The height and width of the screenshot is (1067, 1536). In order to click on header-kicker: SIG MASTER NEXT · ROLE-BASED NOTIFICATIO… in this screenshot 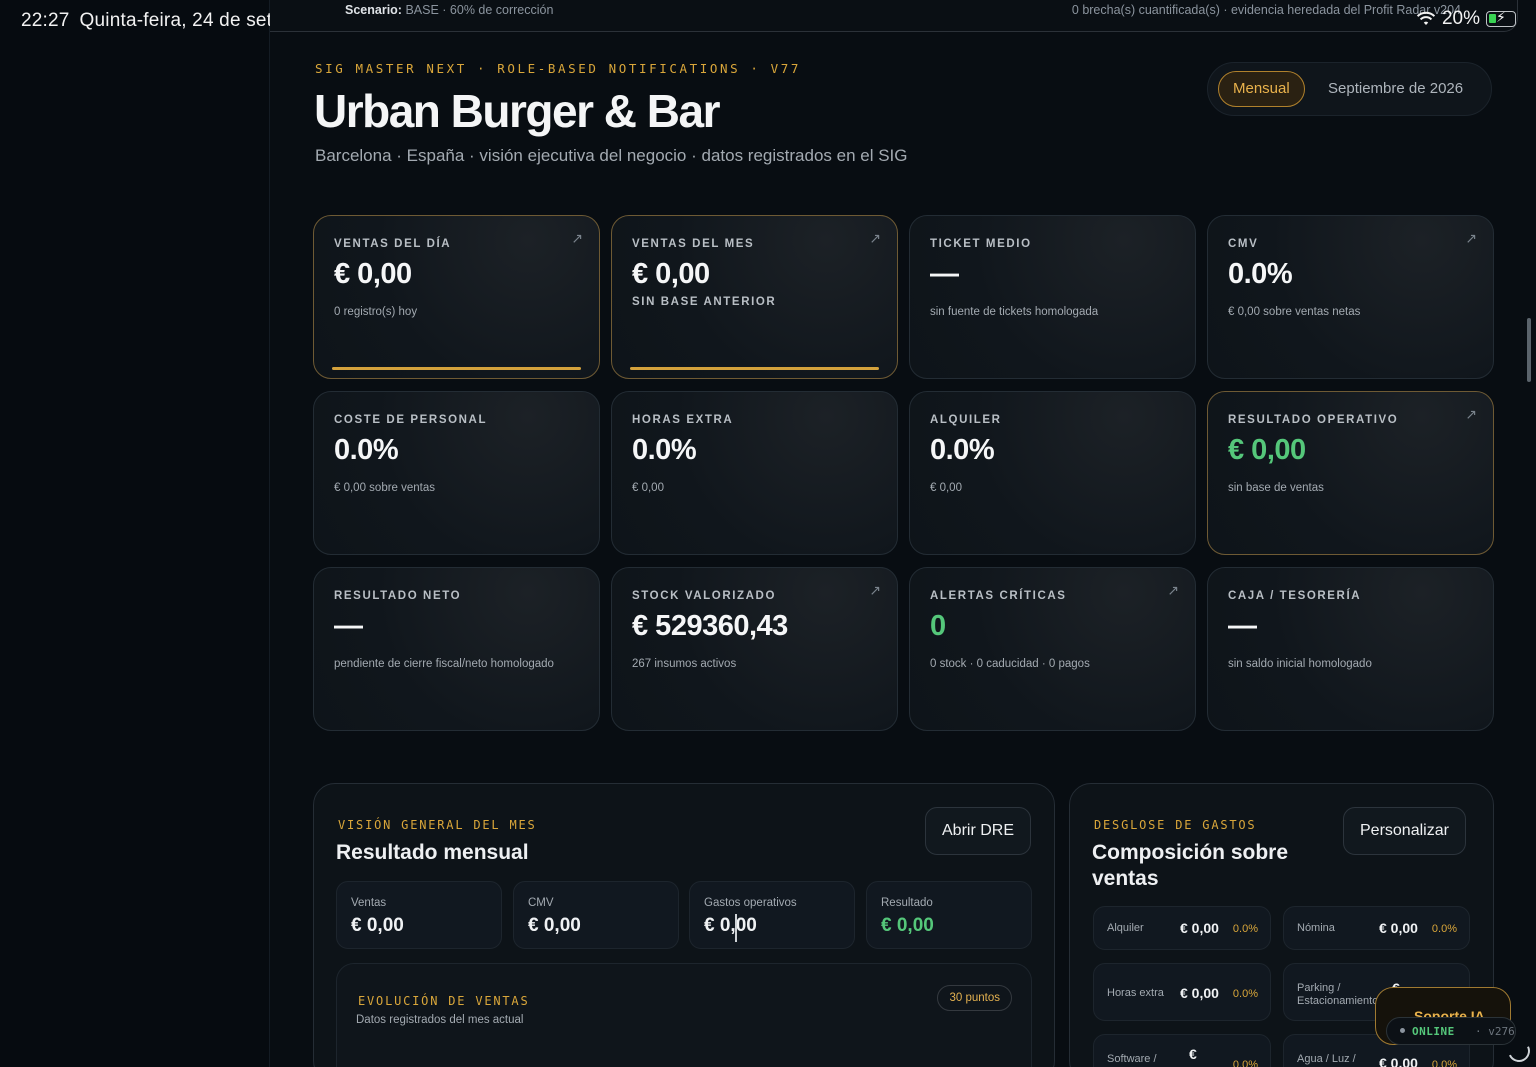, I will do `click(558, 68)`.